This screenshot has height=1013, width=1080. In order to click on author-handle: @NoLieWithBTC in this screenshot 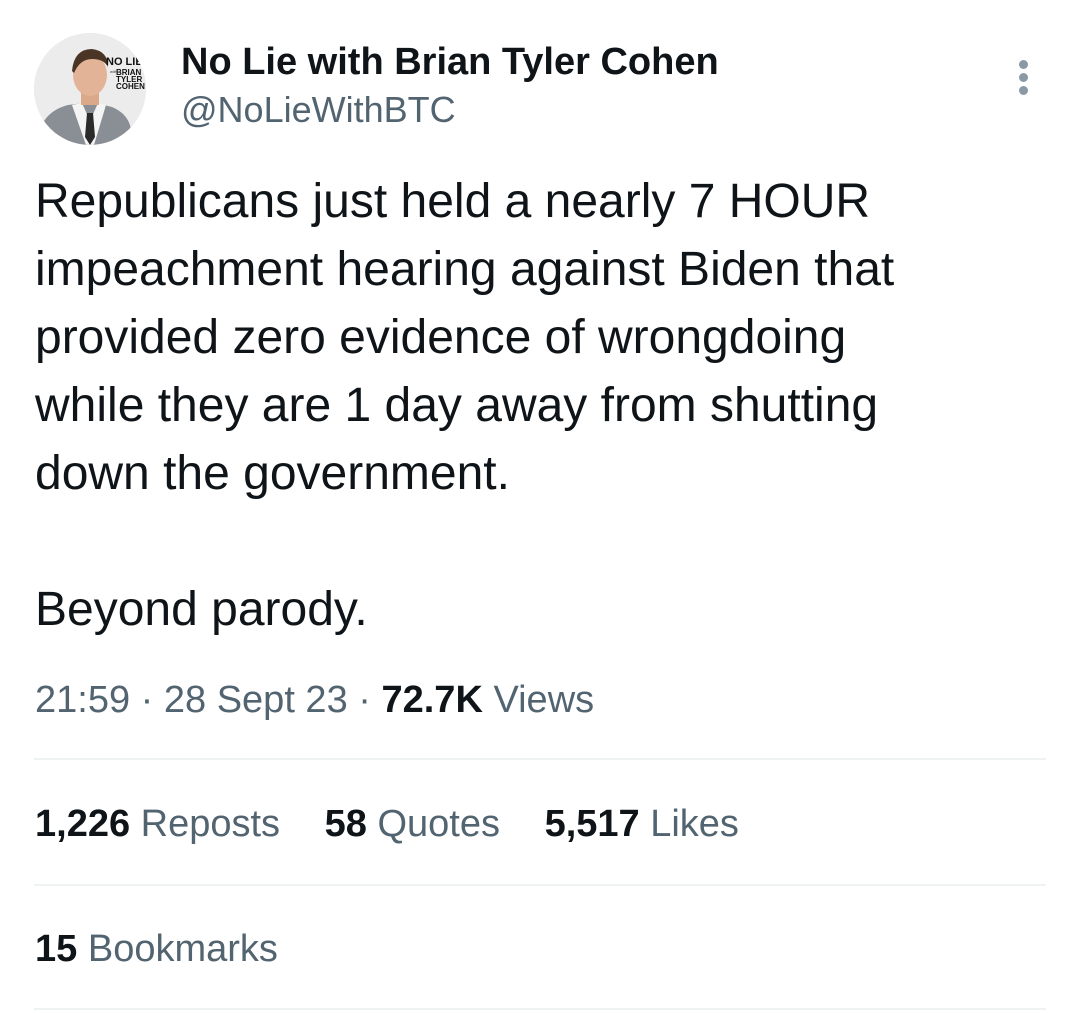, I will do `click(318, 110)`.